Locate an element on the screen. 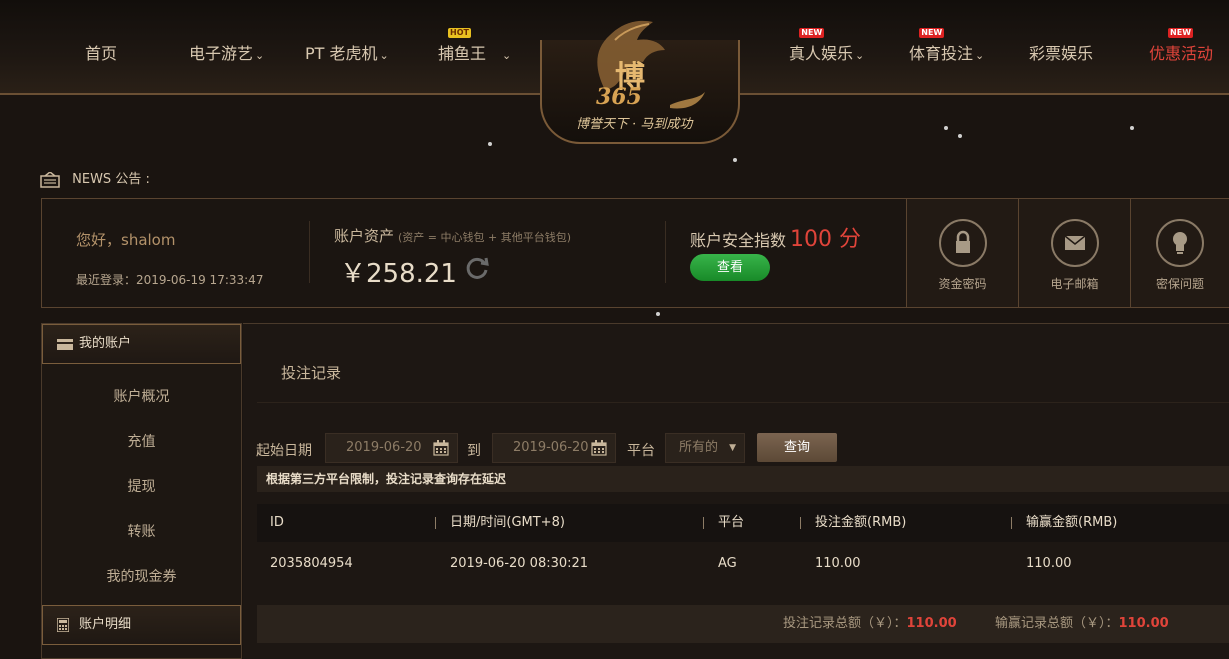 This screenshot has width=1229, height=659. cell-win-amount: 110.00 is located at coordinates (1049, 563).